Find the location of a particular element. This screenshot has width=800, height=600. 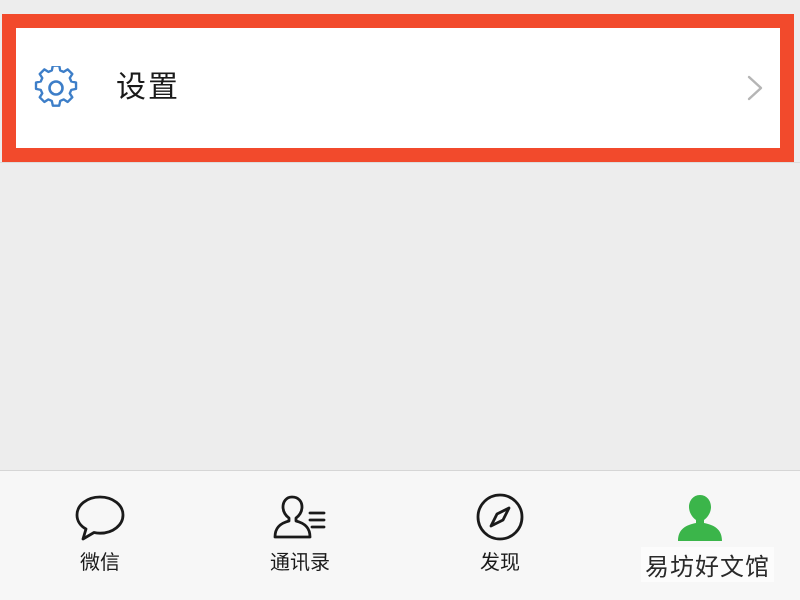

contacts-icon is located at coordinates (299, 517).